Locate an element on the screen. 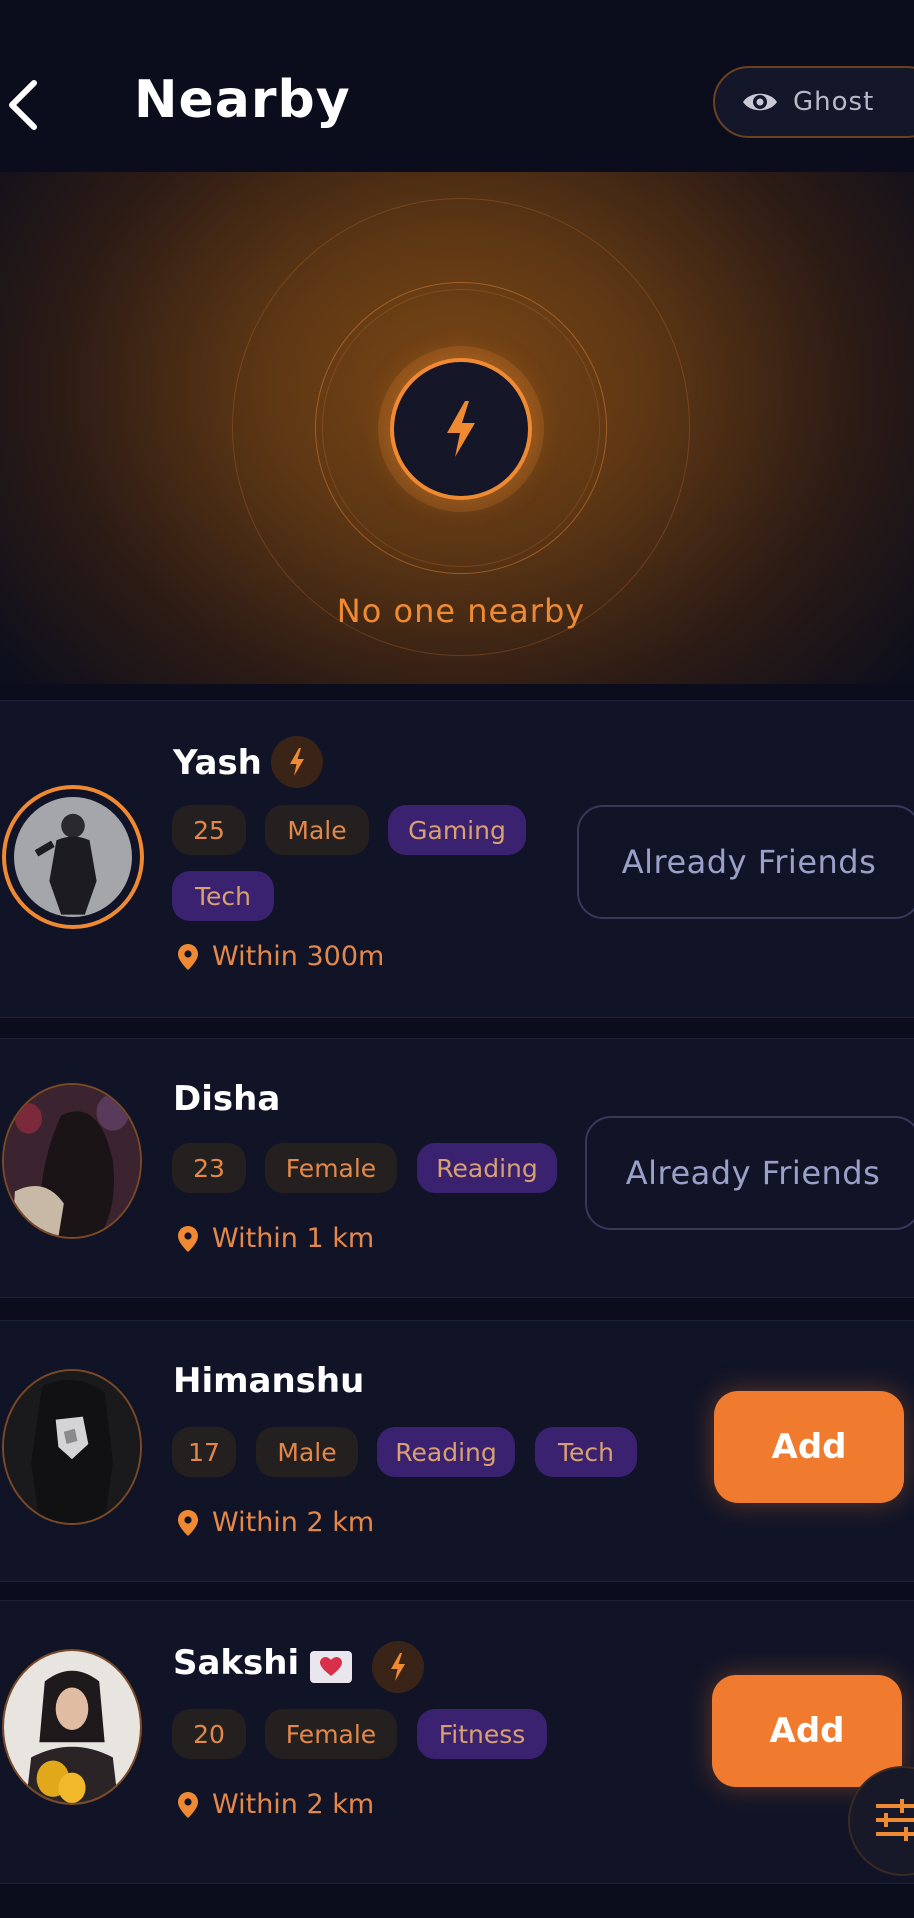  user-card-sakshi: Sakshi 20 Female Fitness Within 2 km Add is located at coordinates (457, 1742).